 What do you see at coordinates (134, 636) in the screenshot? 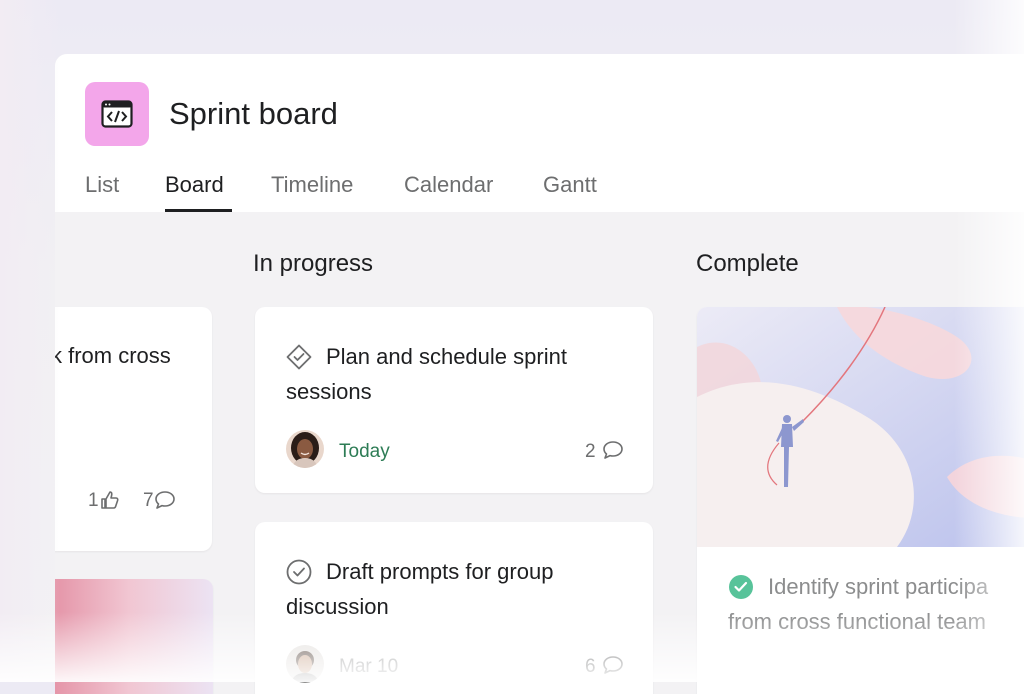
I see `task-card-image-partial` at bounding box center [134, 636].